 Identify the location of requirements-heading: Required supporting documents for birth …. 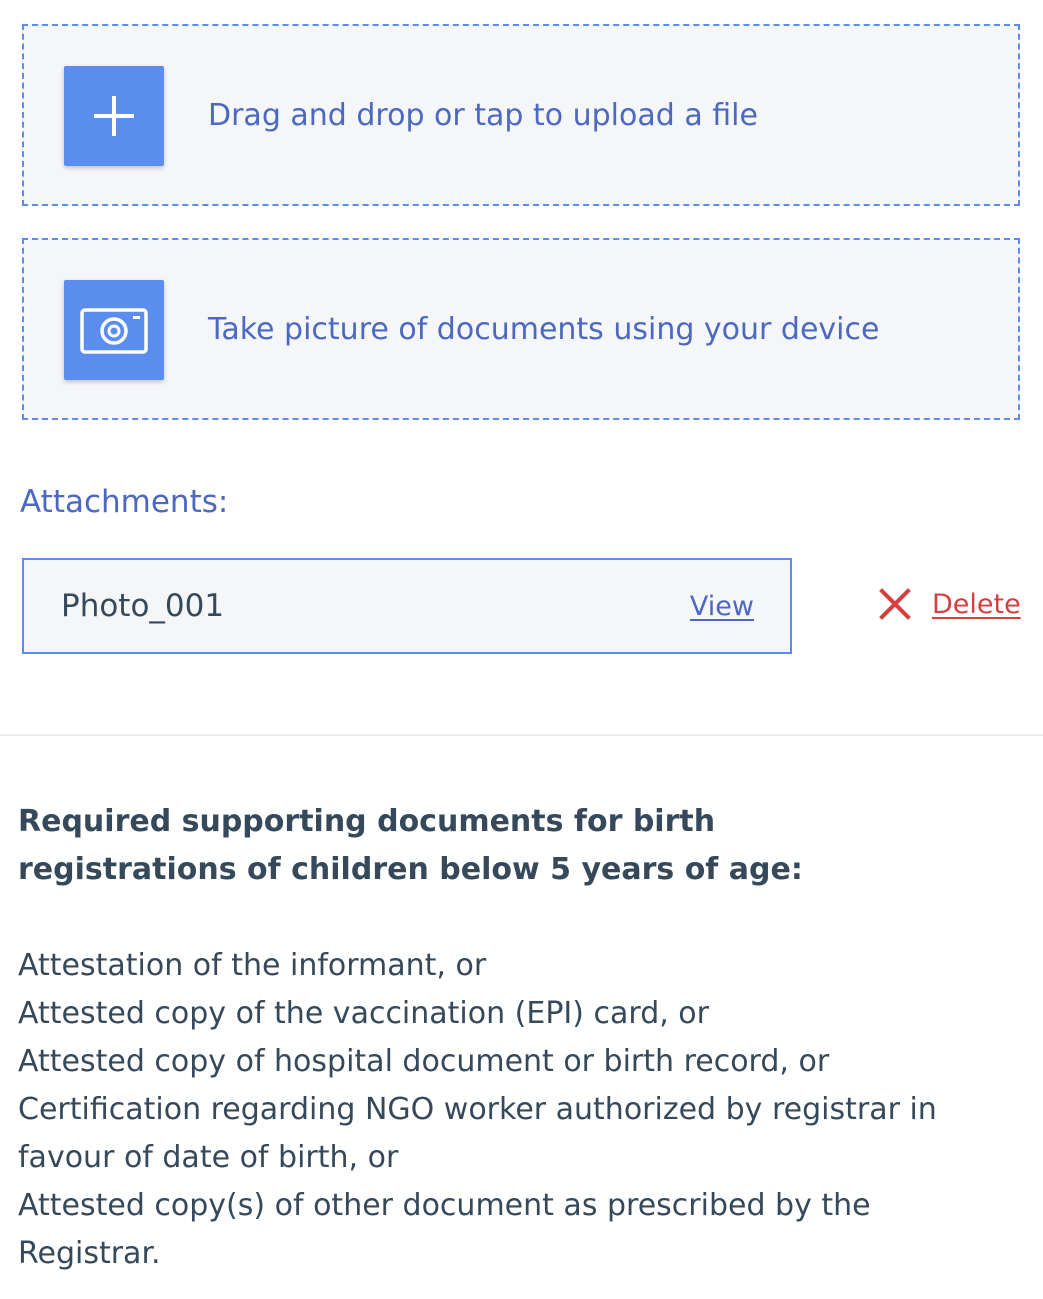
(410, 845).